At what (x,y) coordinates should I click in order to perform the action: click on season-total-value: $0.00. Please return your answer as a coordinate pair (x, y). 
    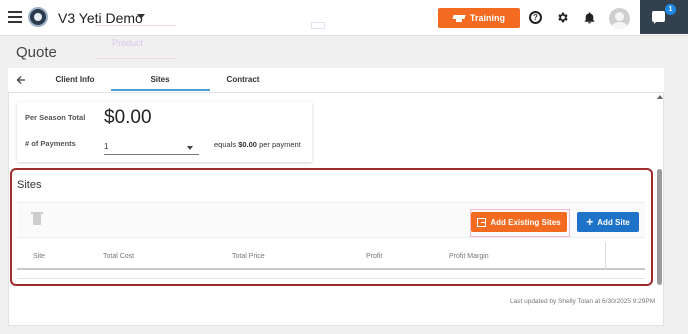
    Looking at the image, I should click on (128, 117).